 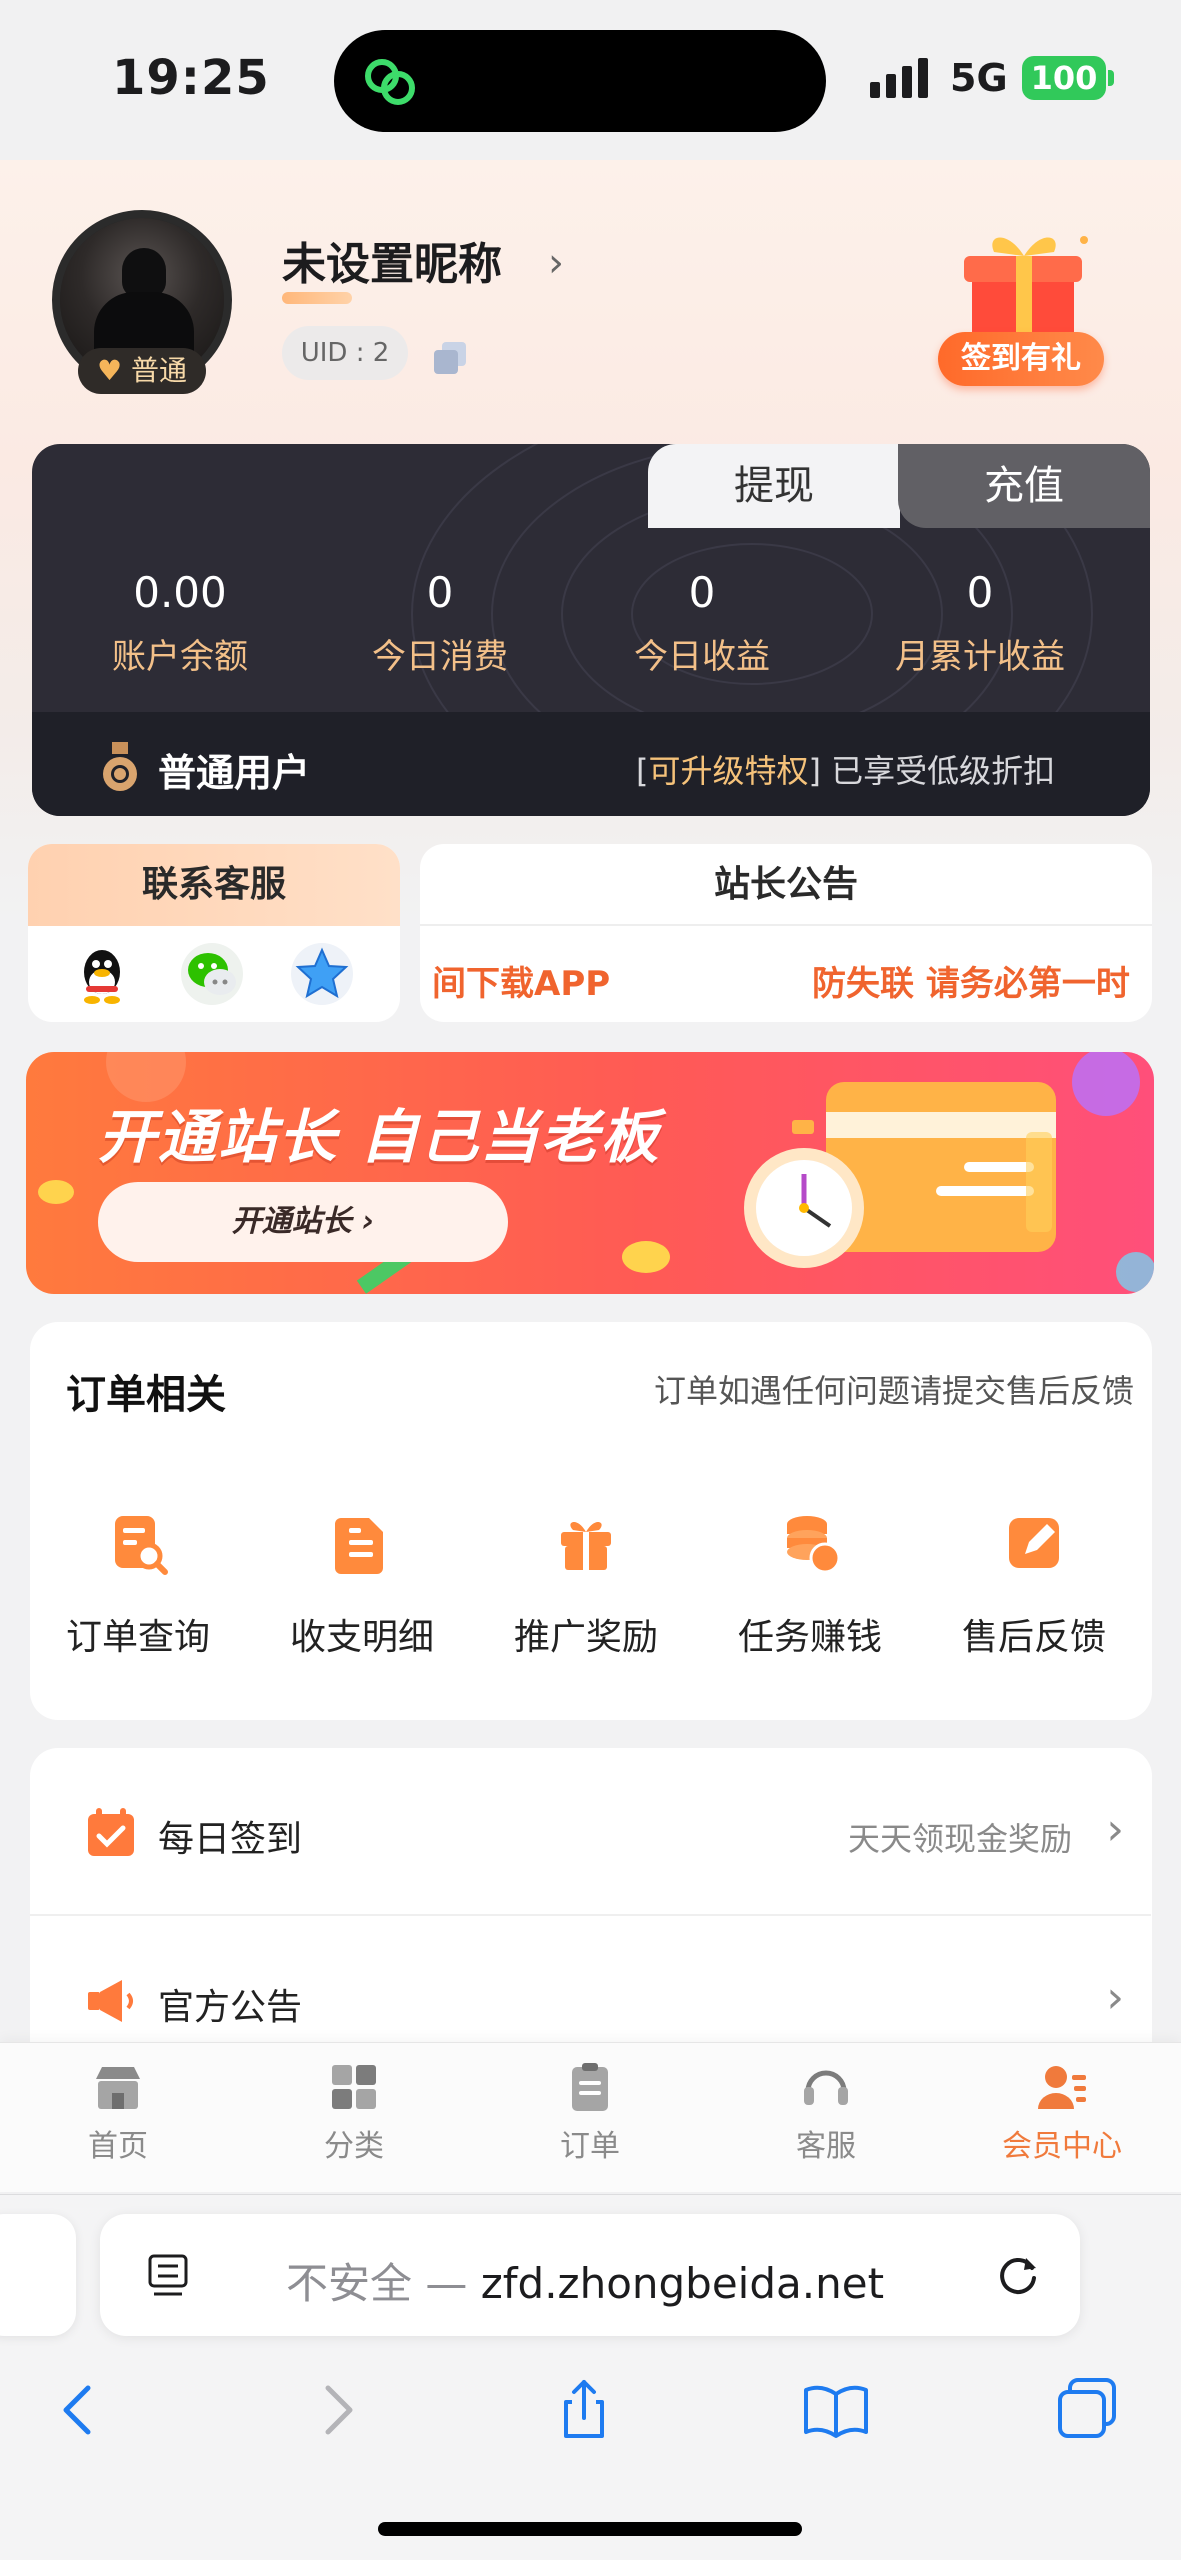 I want to click on stat-label: 月累计收益, so click(x=980, y=657).